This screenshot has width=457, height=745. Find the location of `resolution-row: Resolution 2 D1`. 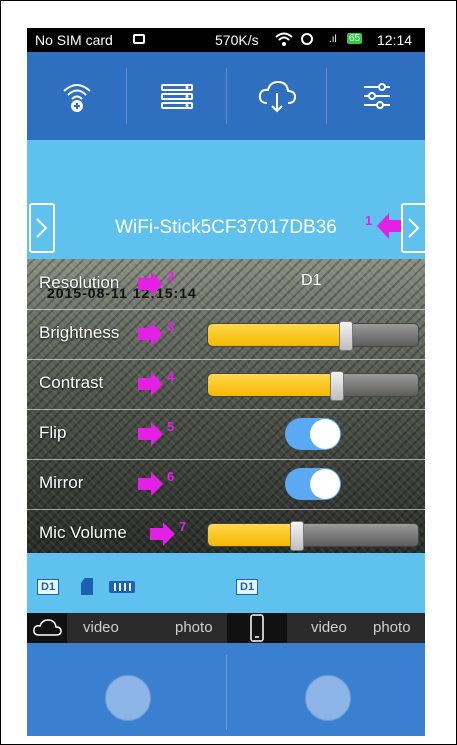

resolution-row: Resolution 2 D1 is located at coordinates (226, 284).